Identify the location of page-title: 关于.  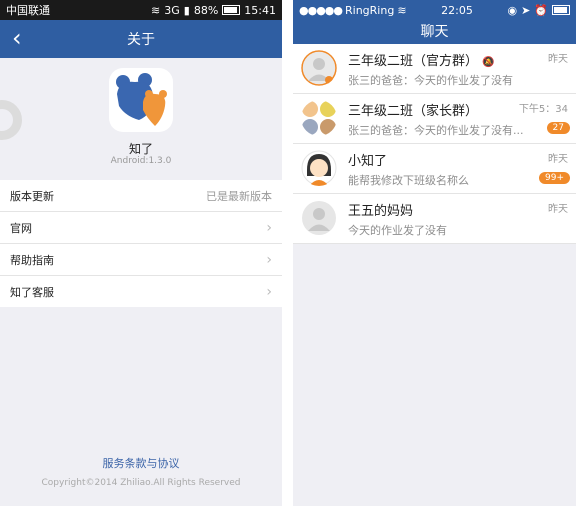
(141, 40).